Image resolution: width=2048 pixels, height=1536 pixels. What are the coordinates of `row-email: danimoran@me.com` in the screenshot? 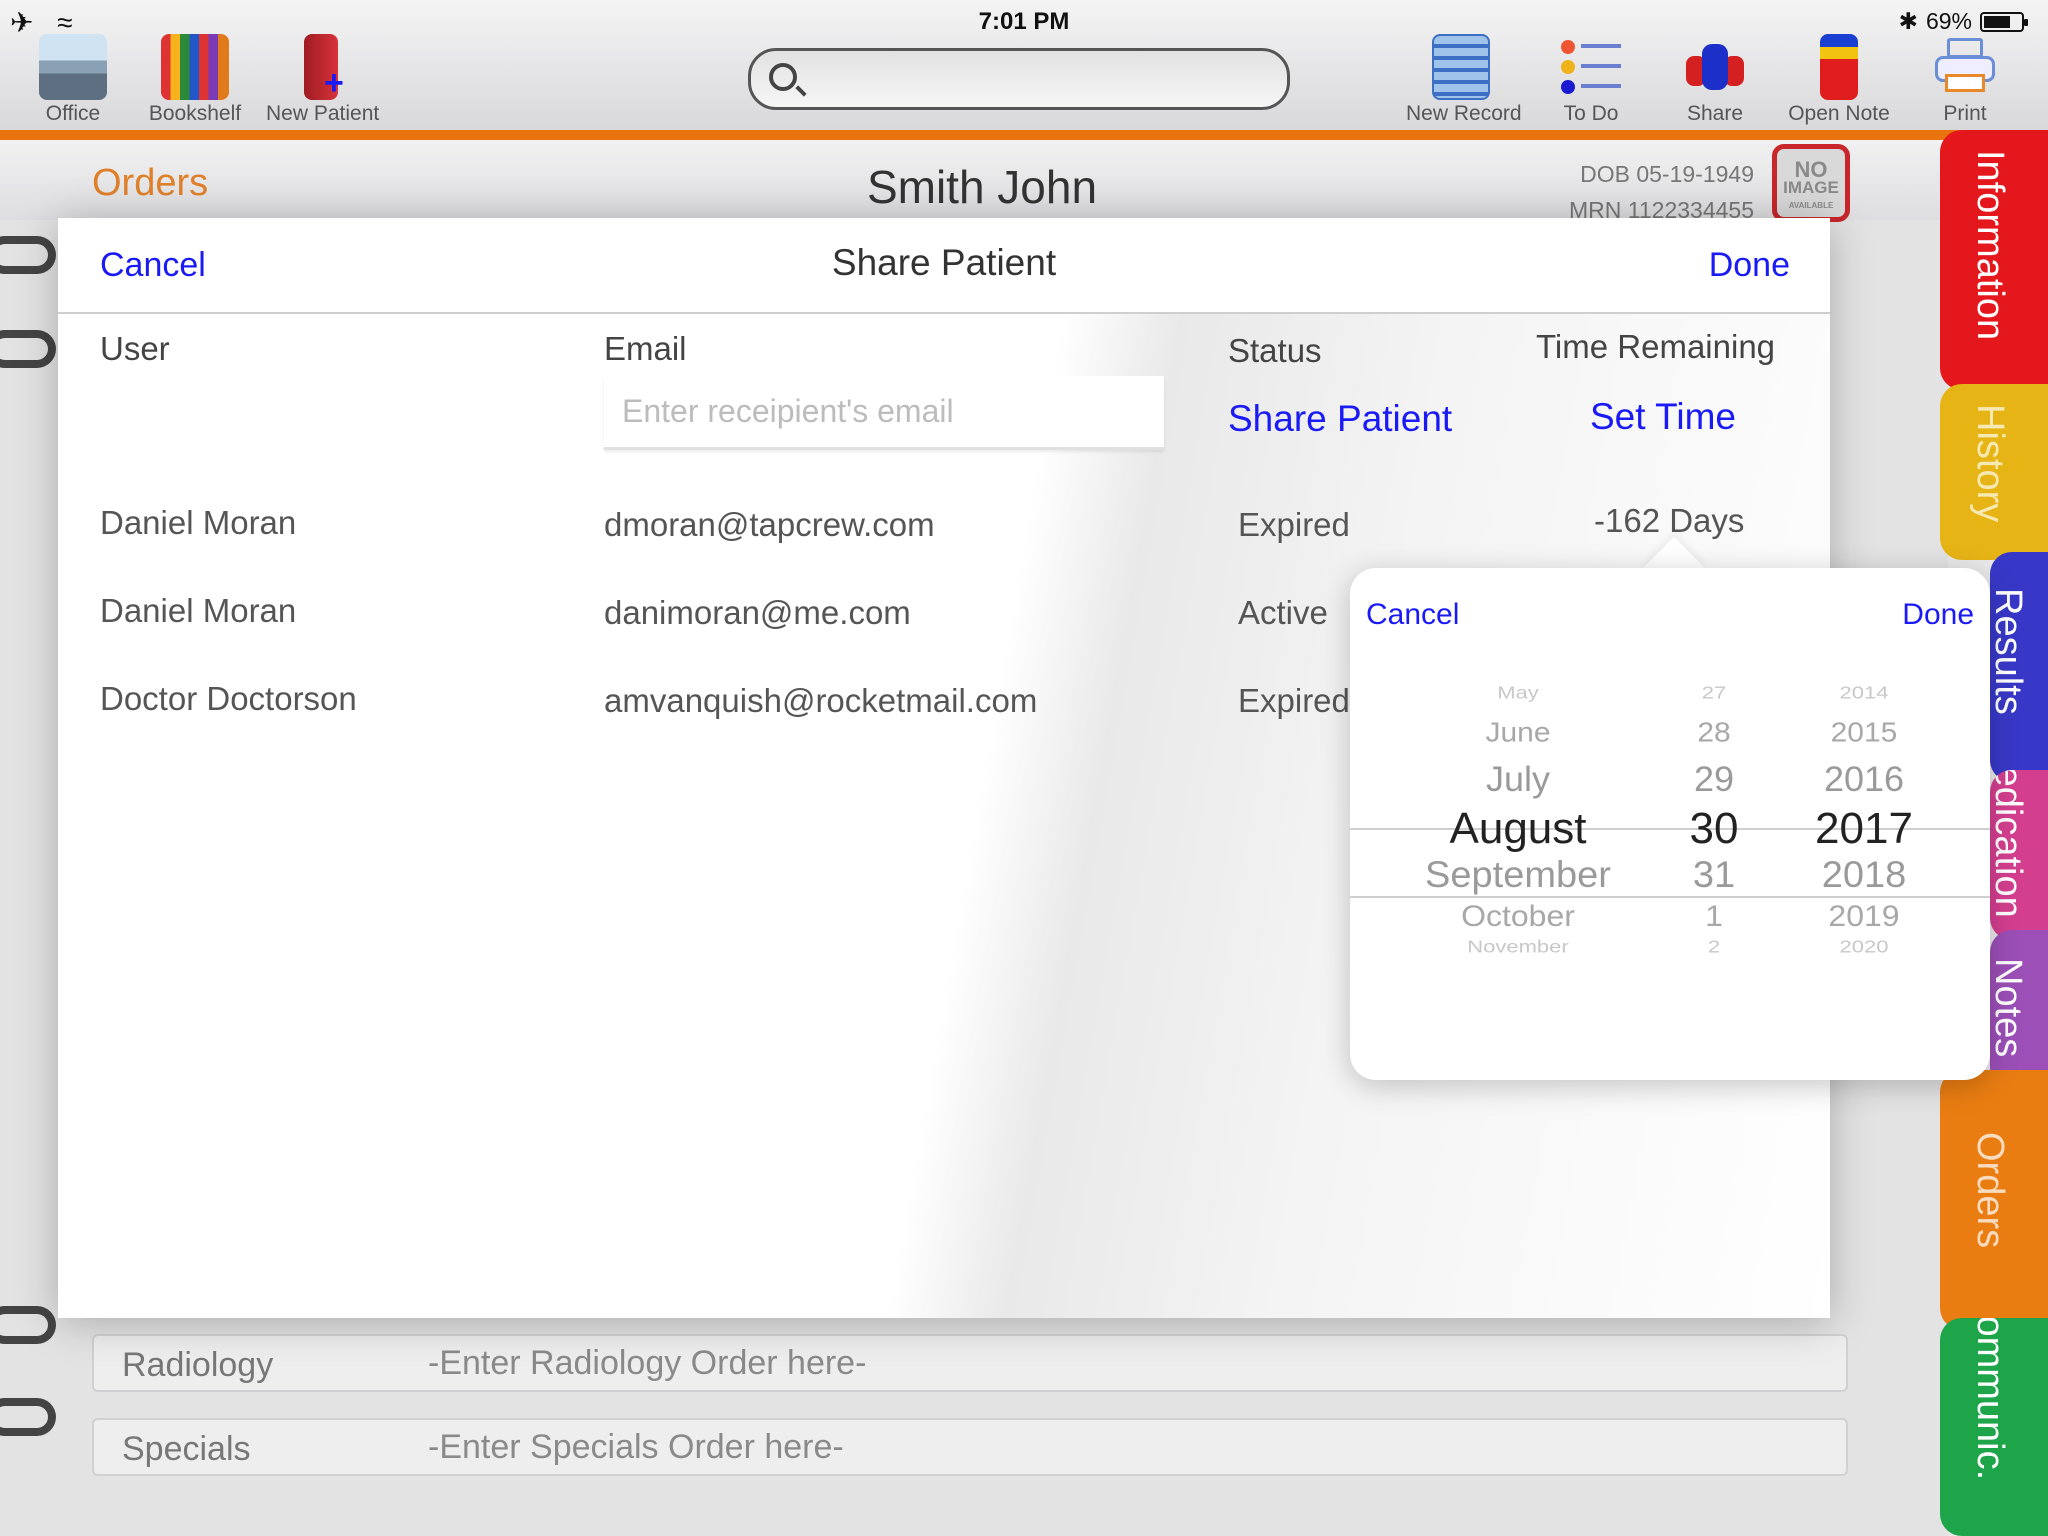 It's located at (757, 612).